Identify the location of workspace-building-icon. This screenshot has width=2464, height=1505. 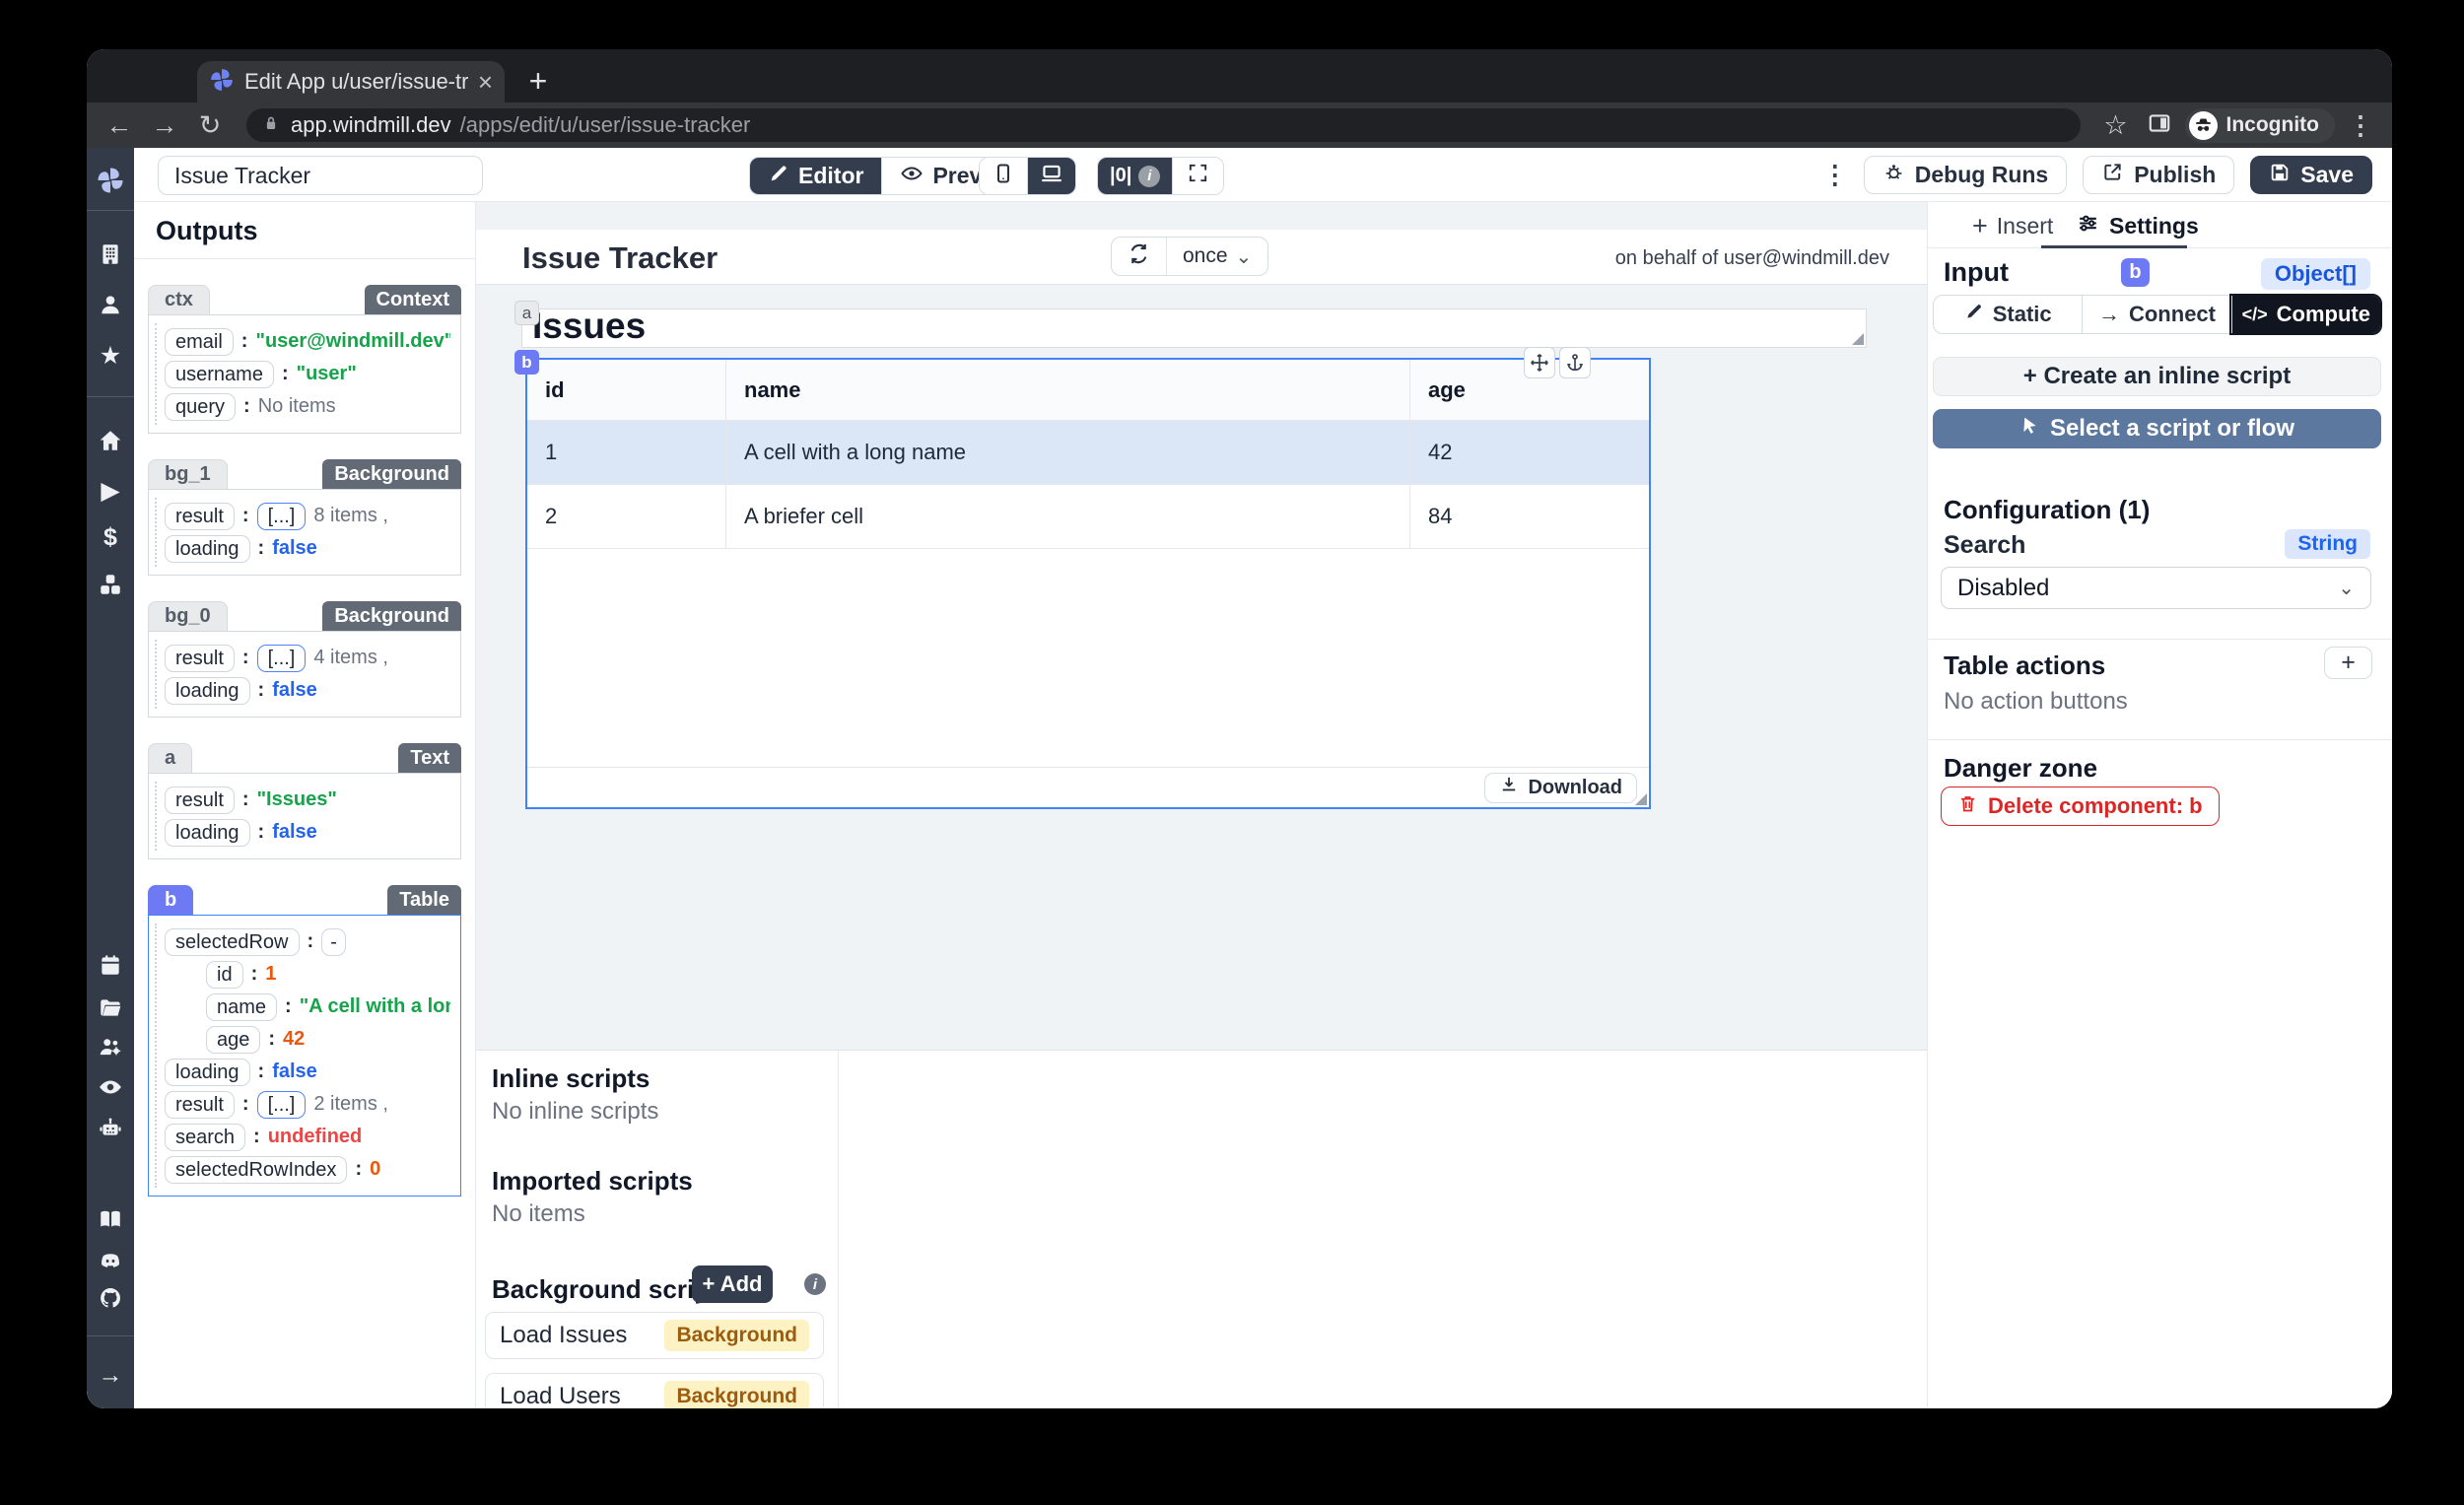
(110, 254).